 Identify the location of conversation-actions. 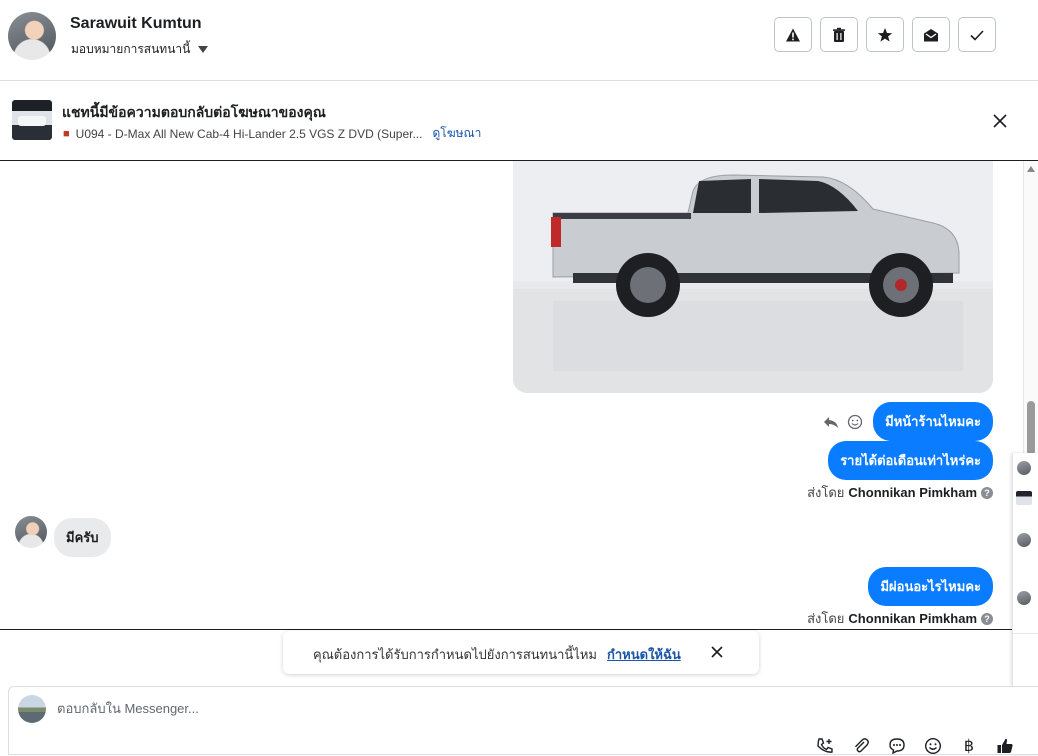
(885, 34).